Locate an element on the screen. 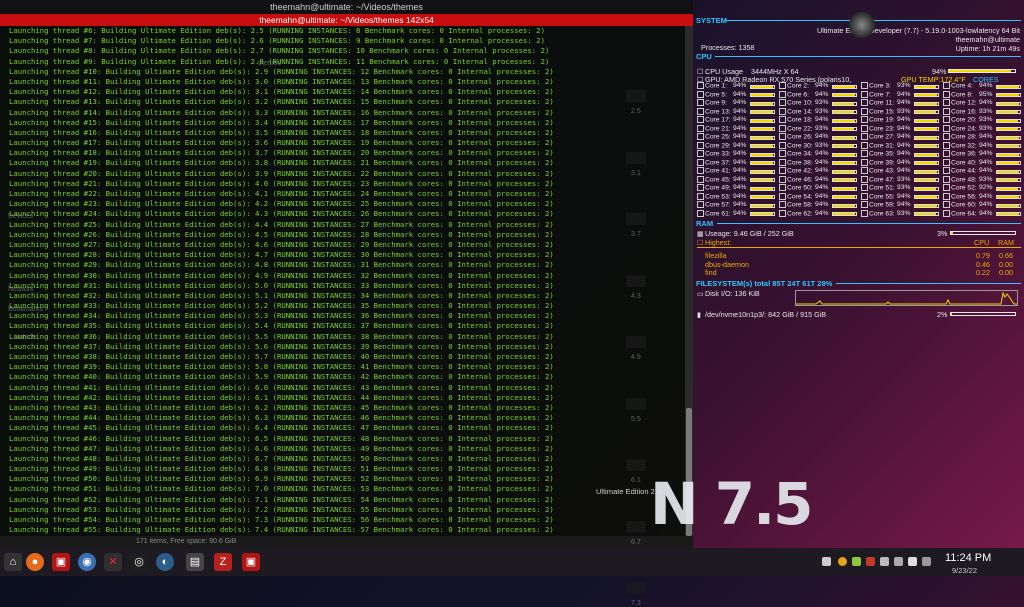 The width and height of the screenshot is (1024, 607). tray-network-icon is located at coordinates (926, 561).